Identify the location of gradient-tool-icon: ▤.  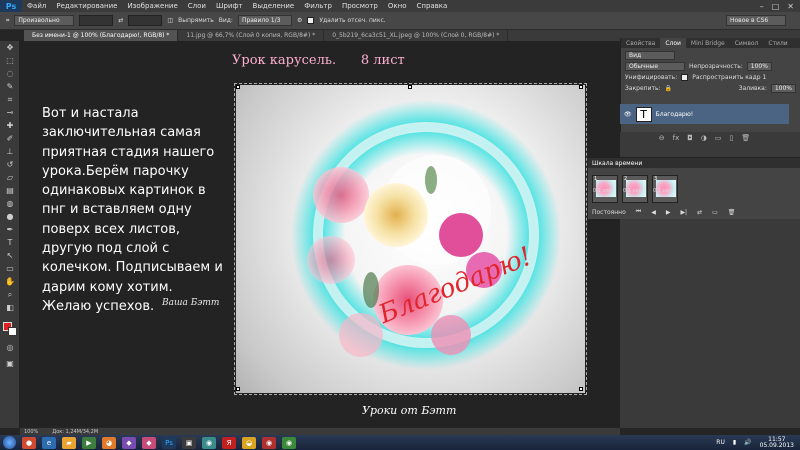
(10, 190).